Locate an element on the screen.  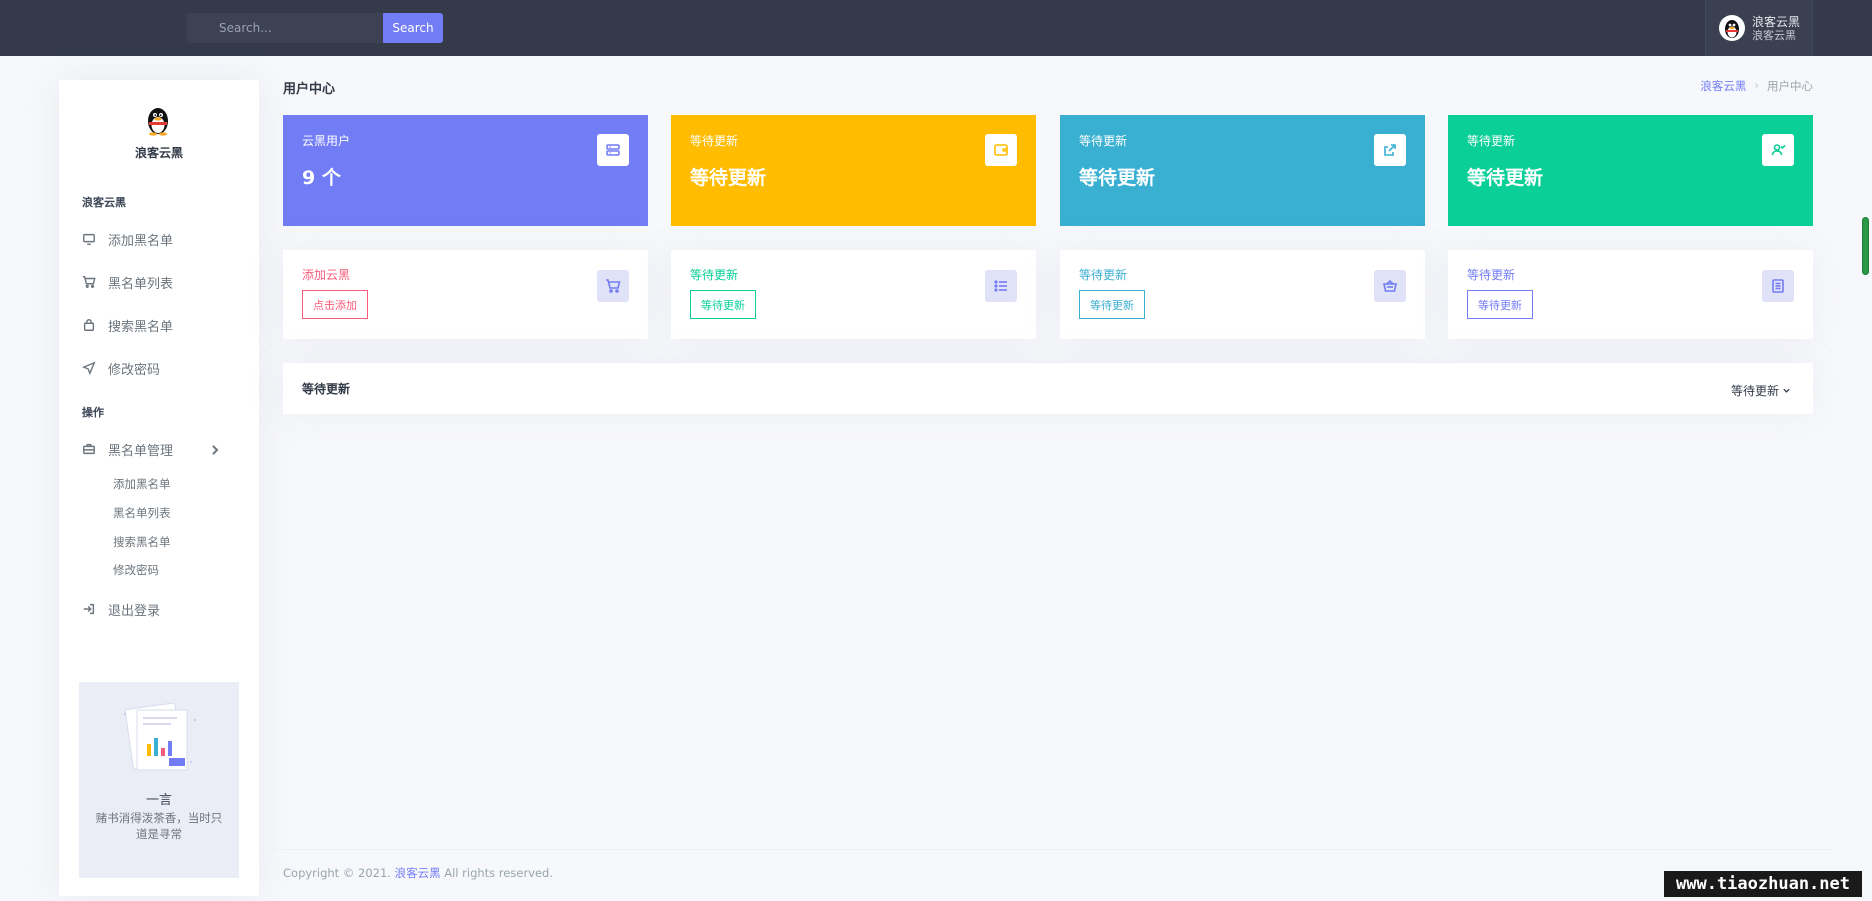
footer-copyright: Copyright © 2021. is located at coordinates (337, 873).